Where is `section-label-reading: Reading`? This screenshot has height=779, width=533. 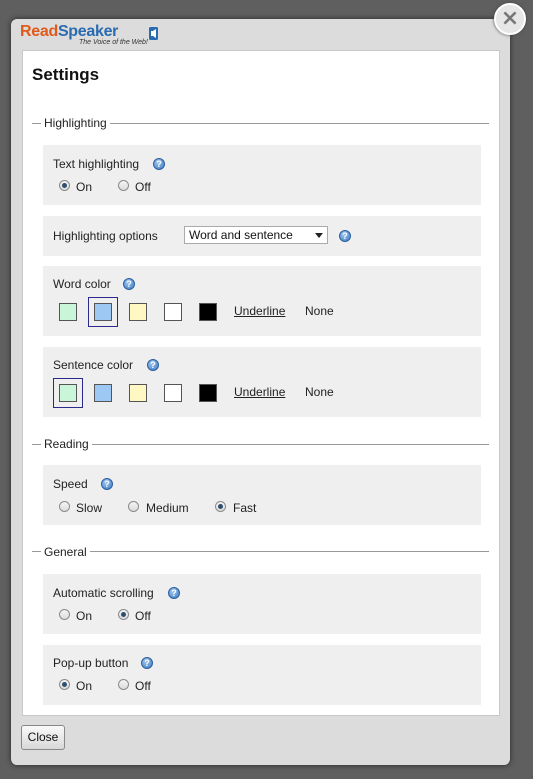 section-label-reading: Reading is located at coordinates (66, 444).